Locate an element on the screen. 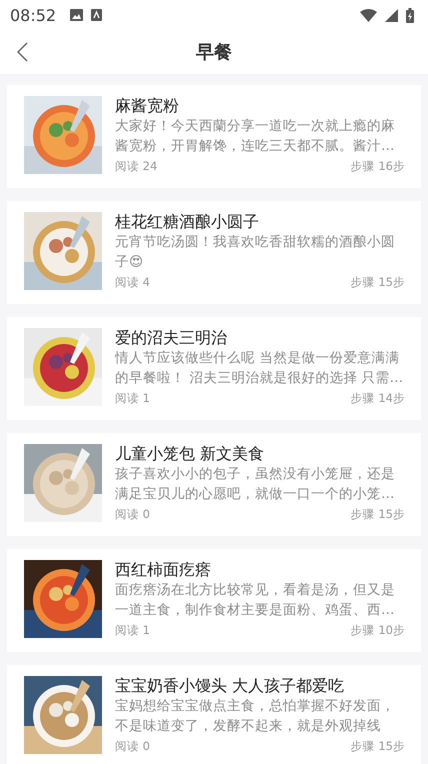  recipe-card: 麻酱宽粉 大家好！今天西蘭分享一道吃一次就上瘾的麻酱宽粉，开胃解馋，连吃三天都不腻。酱汁… 阅读 24 步骤 16步 is located at coordinates (214, 136).